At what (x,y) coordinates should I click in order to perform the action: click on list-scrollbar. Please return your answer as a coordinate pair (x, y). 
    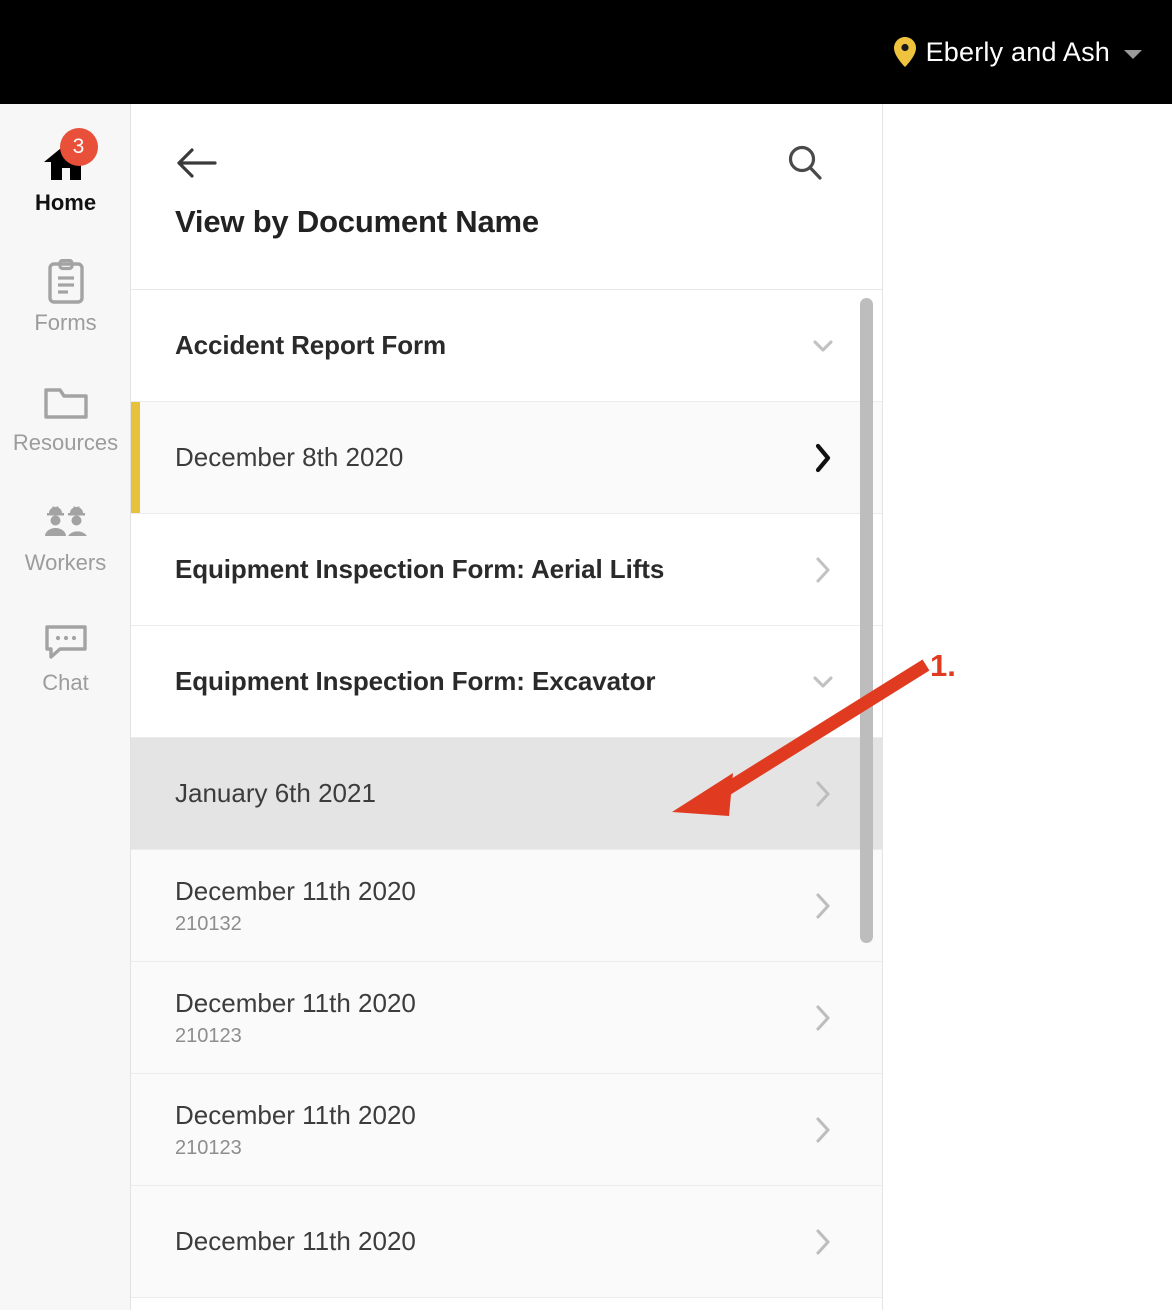
    Looking at the image, I should click on (866, 800).